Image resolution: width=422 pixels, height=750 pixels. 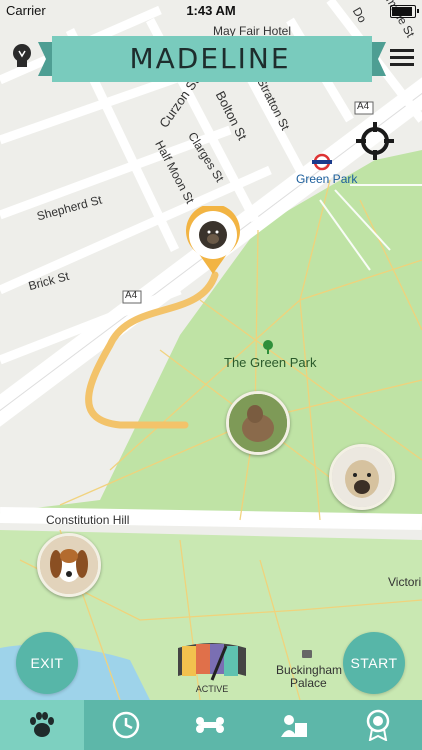 I want to click on dog-avatar-kangal, so click(x=362, y=477).